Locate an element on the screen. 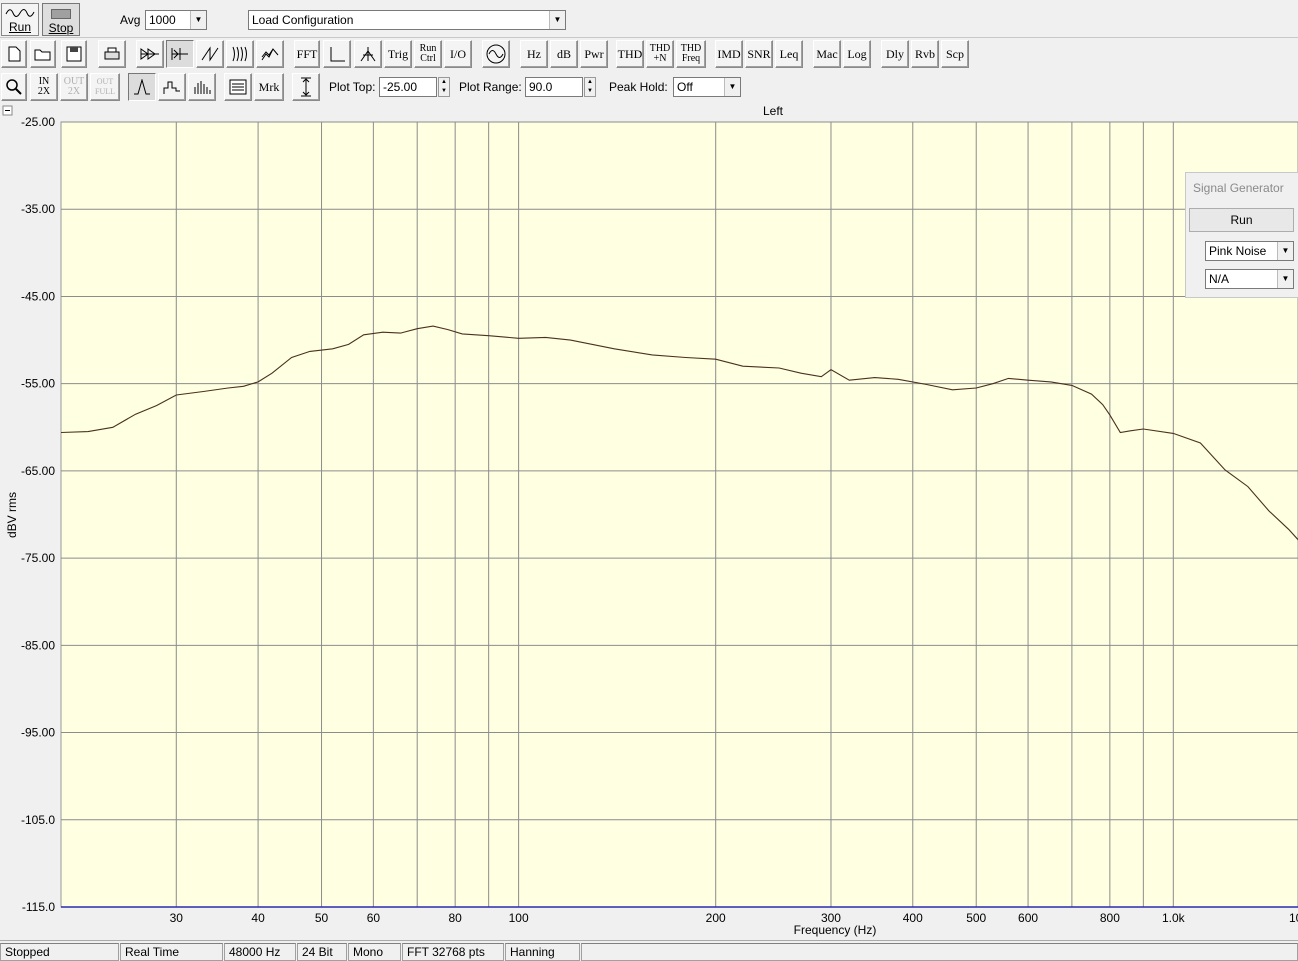  y-tick-label: -75.00 is located at coordinates (38, 558).